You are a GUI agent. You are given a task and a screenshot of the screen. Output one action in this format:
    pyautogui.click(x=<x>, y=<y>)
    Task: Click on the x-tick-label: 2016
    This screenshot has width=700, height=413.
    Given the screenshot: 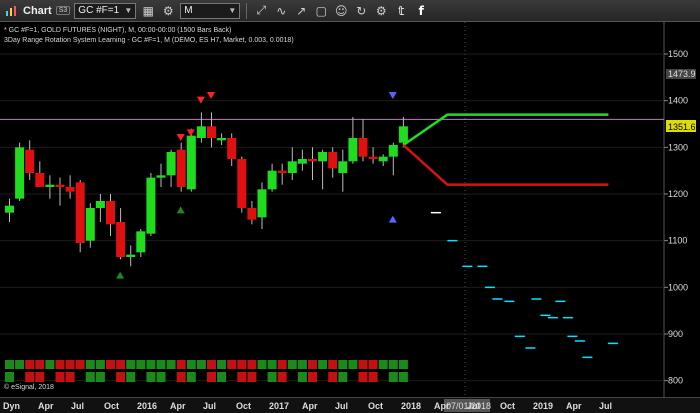 What is the action you would take?
    pyautogui.click(x=147, y=406)
    